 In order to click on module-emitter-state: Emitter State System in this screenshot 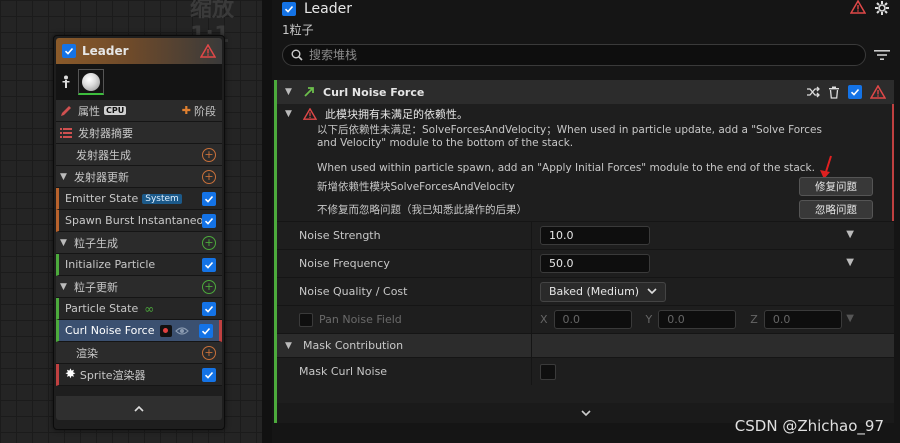, I will do `click(139, 199)`.